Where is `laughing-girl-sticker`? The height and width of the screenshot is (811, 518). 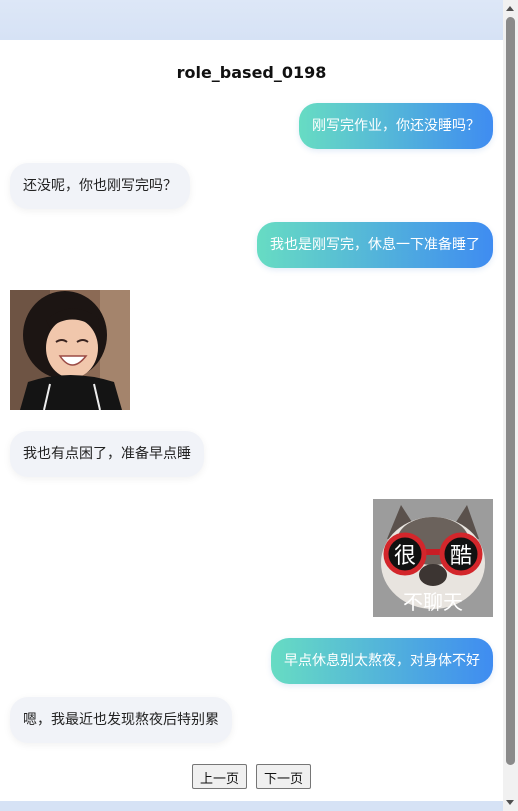 laughing-girl-sticker is located at coordinates (70, 350).